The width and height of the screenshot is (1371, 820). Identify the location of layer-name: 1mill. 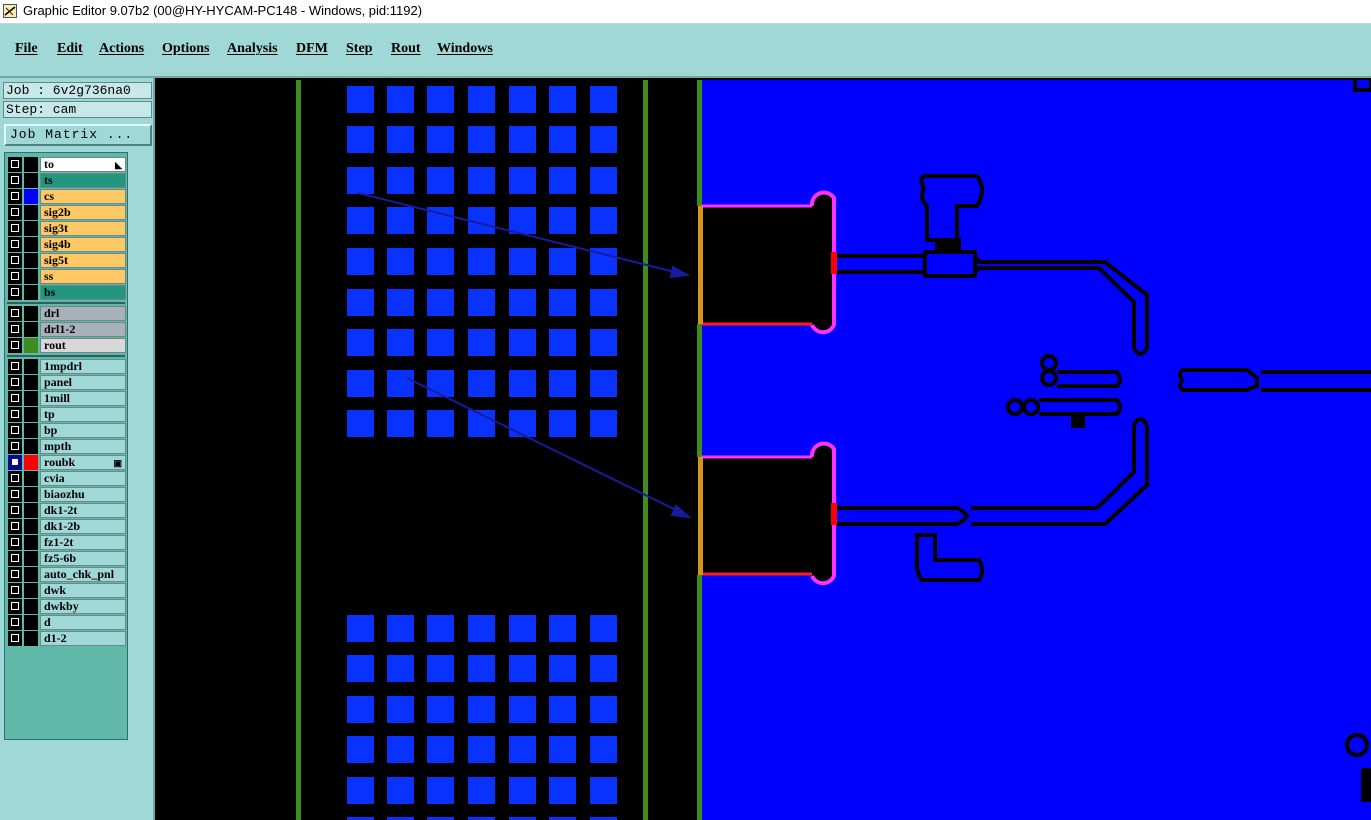
(83, 398).